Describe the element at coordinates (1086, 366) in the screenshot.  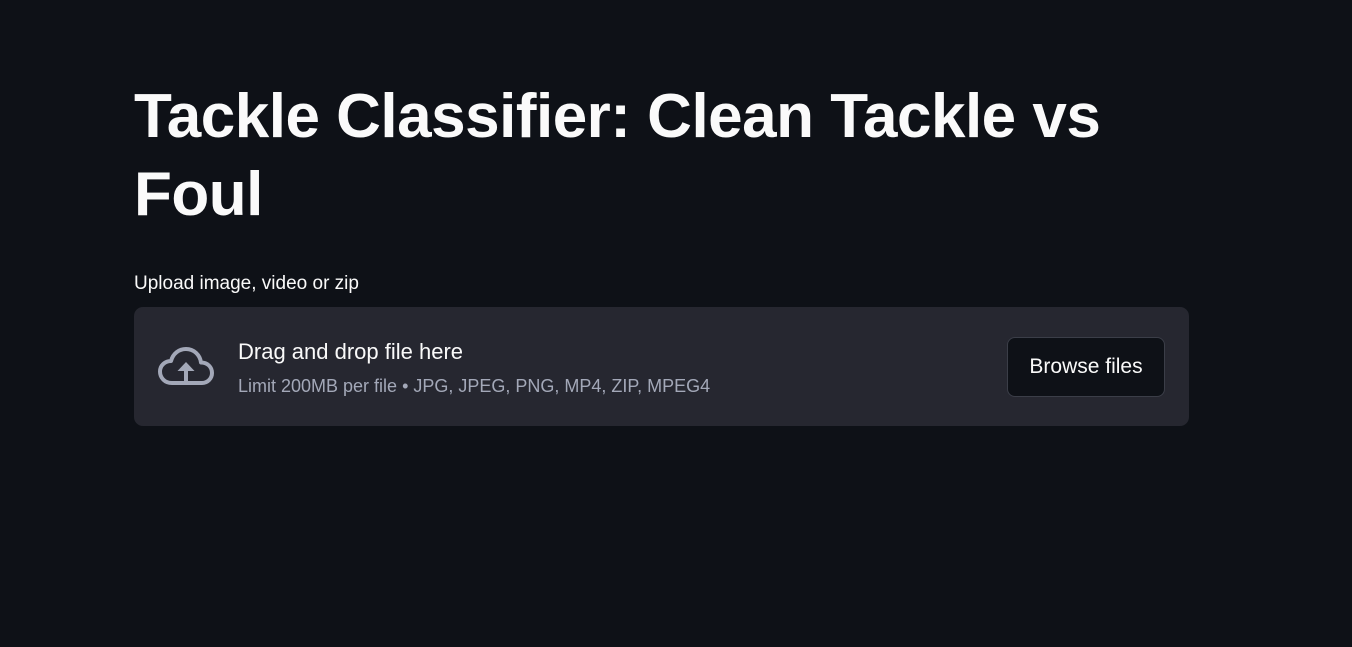
I see `browse-files-button: Browse files` at that location.